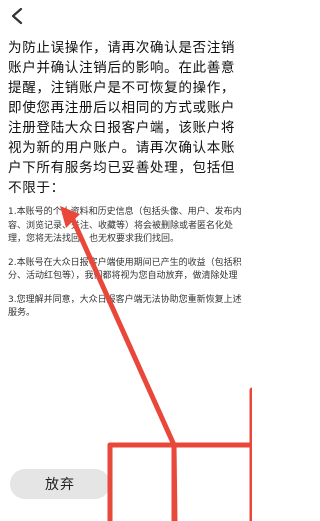  I want to click on clause-item: 3.您理解并同意，大众日报客户端无法协助您重新恢复上述服务。, so click(125, 306).